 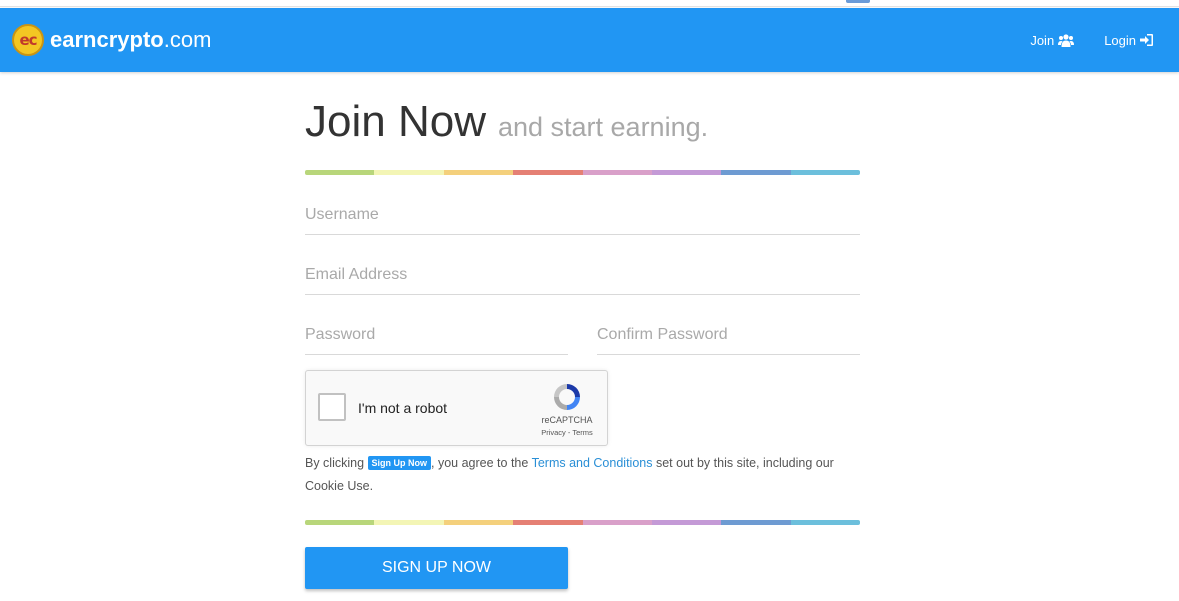 What do you see at coordinates (567, 432) in the screenshot?
I see `recaptcha-terms: Privacy - Terms` at bounding box center [567, 432].